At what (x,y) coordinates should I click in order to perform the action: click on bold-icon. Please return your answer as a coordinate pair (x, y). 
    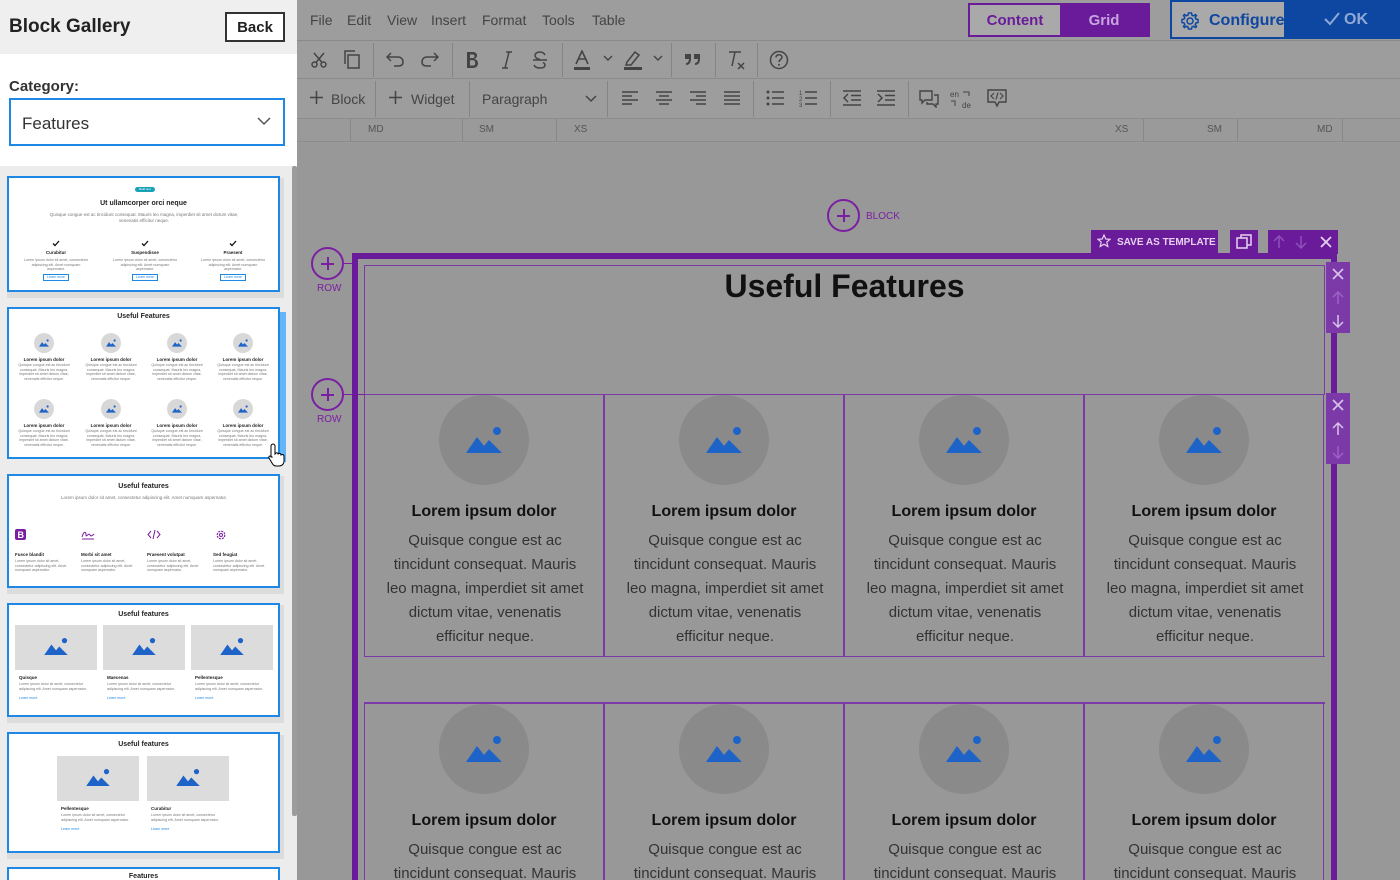
    Looking at the image, I should click on (472, 60).